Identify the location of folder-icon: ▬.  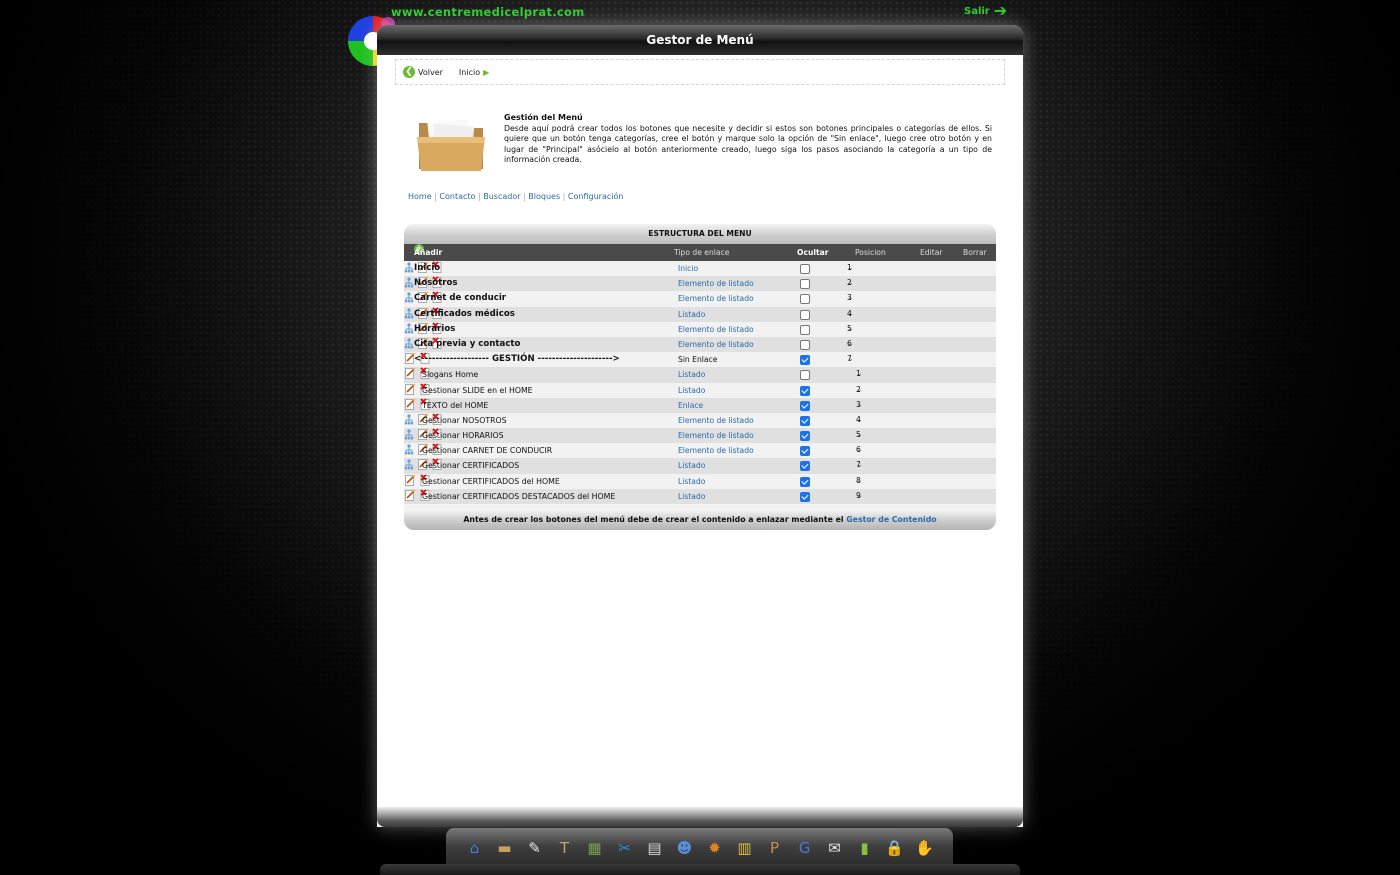
(505, 848).